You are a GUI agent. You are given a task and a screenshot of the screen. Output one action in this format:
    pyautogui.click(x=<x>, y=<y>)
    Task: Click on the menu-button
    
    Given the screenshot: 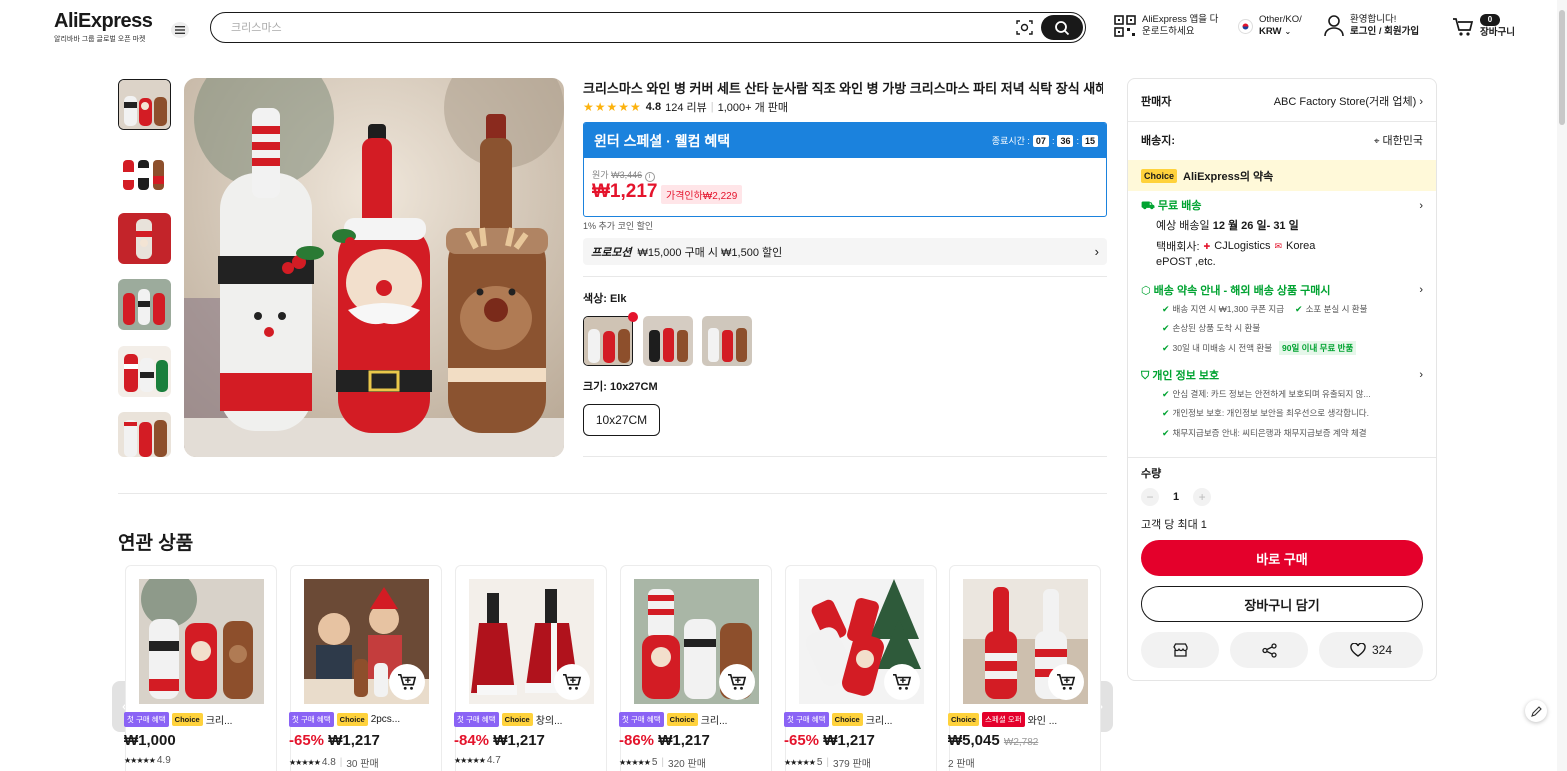 What is the action you would take?
    pyautogui.click(x=180, y=30)
    